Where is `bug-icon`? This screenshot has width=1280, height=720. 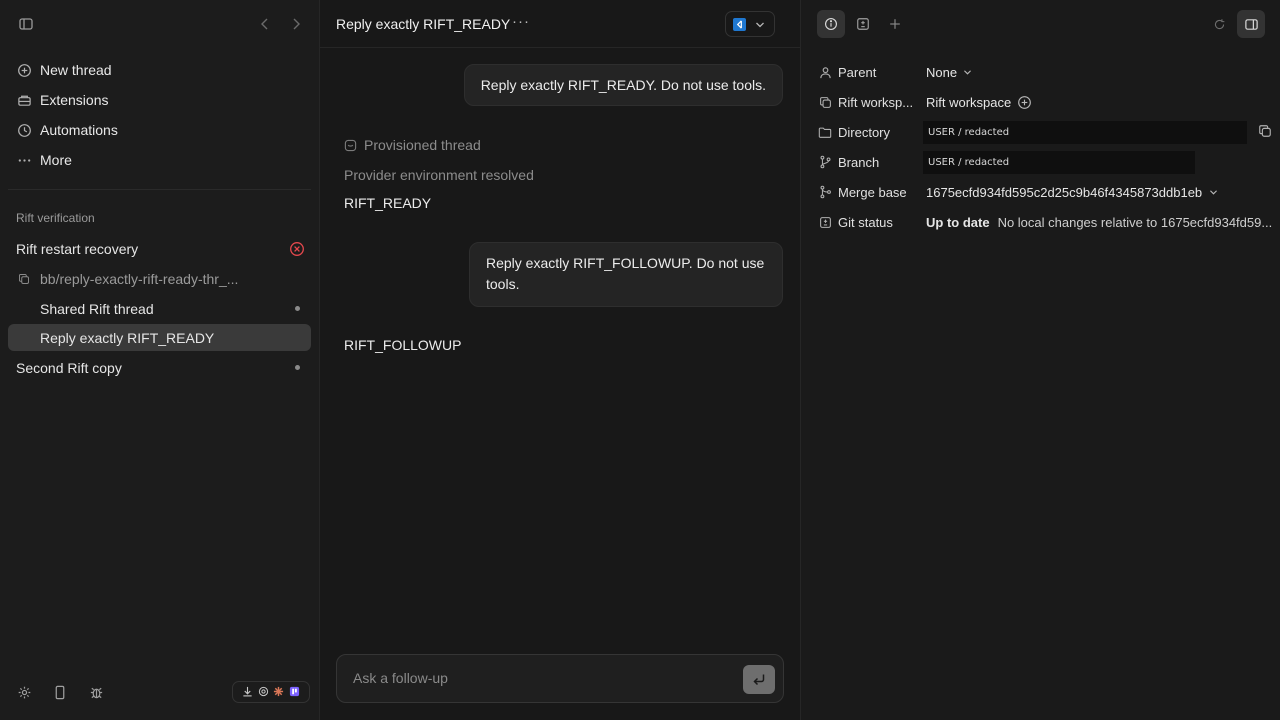 bug-icon is located at coordinates (96, 692).